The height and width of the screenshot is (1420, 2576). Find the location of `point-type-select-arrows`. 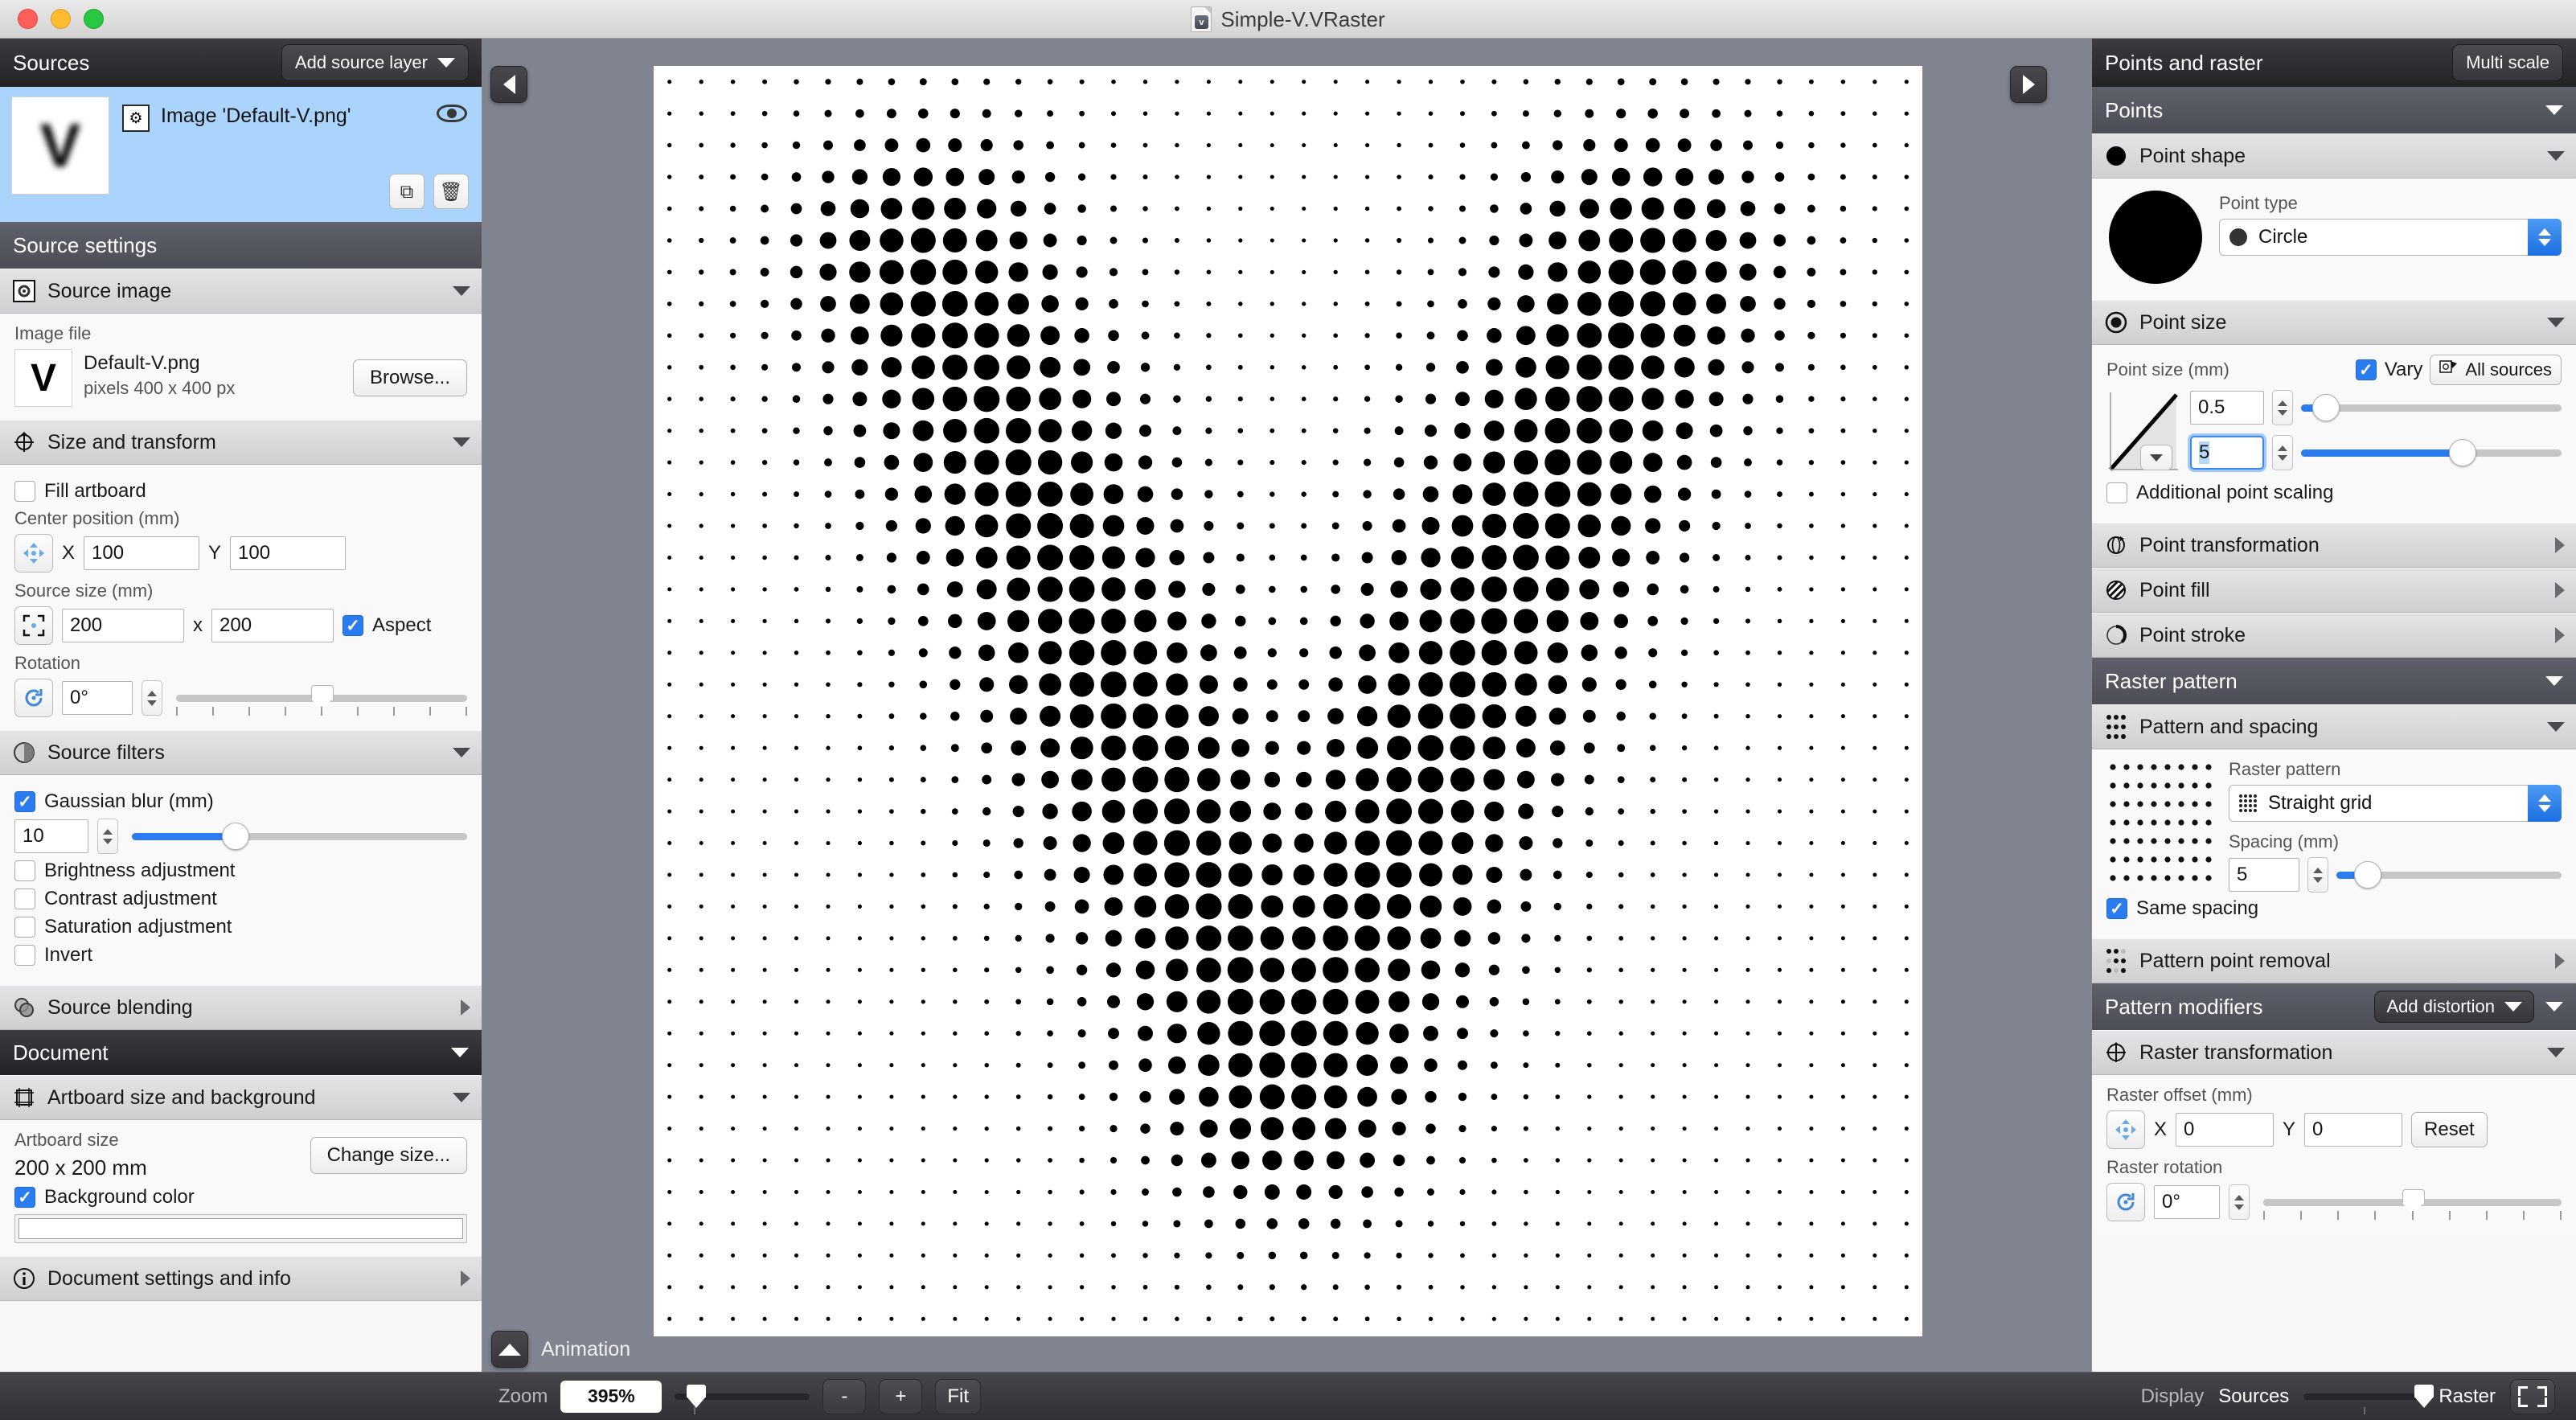

point-type-select-arrows is located at coordinates (2545, 237).